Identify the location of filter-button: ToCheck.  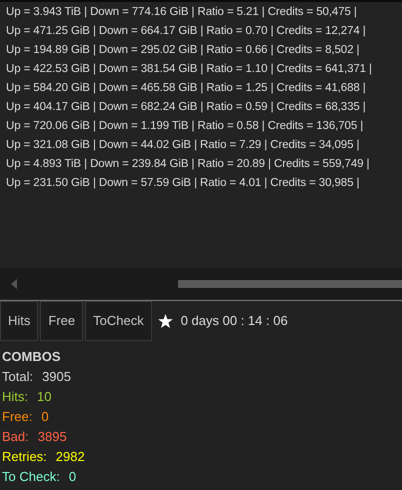
(118, 321).